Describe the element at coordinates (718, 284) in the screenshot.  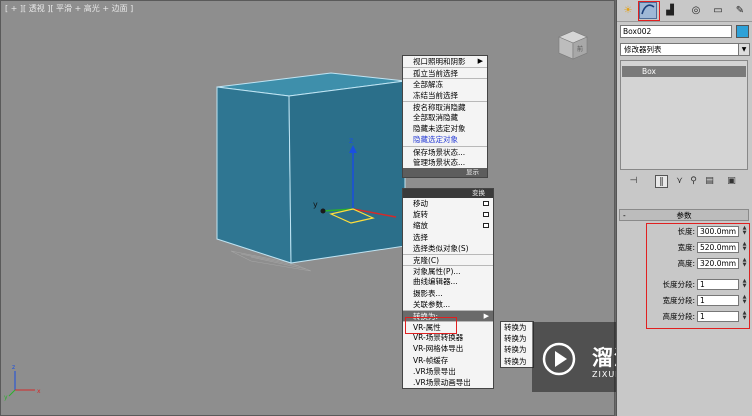
I see `param-length-segs-input: 1` at that location.